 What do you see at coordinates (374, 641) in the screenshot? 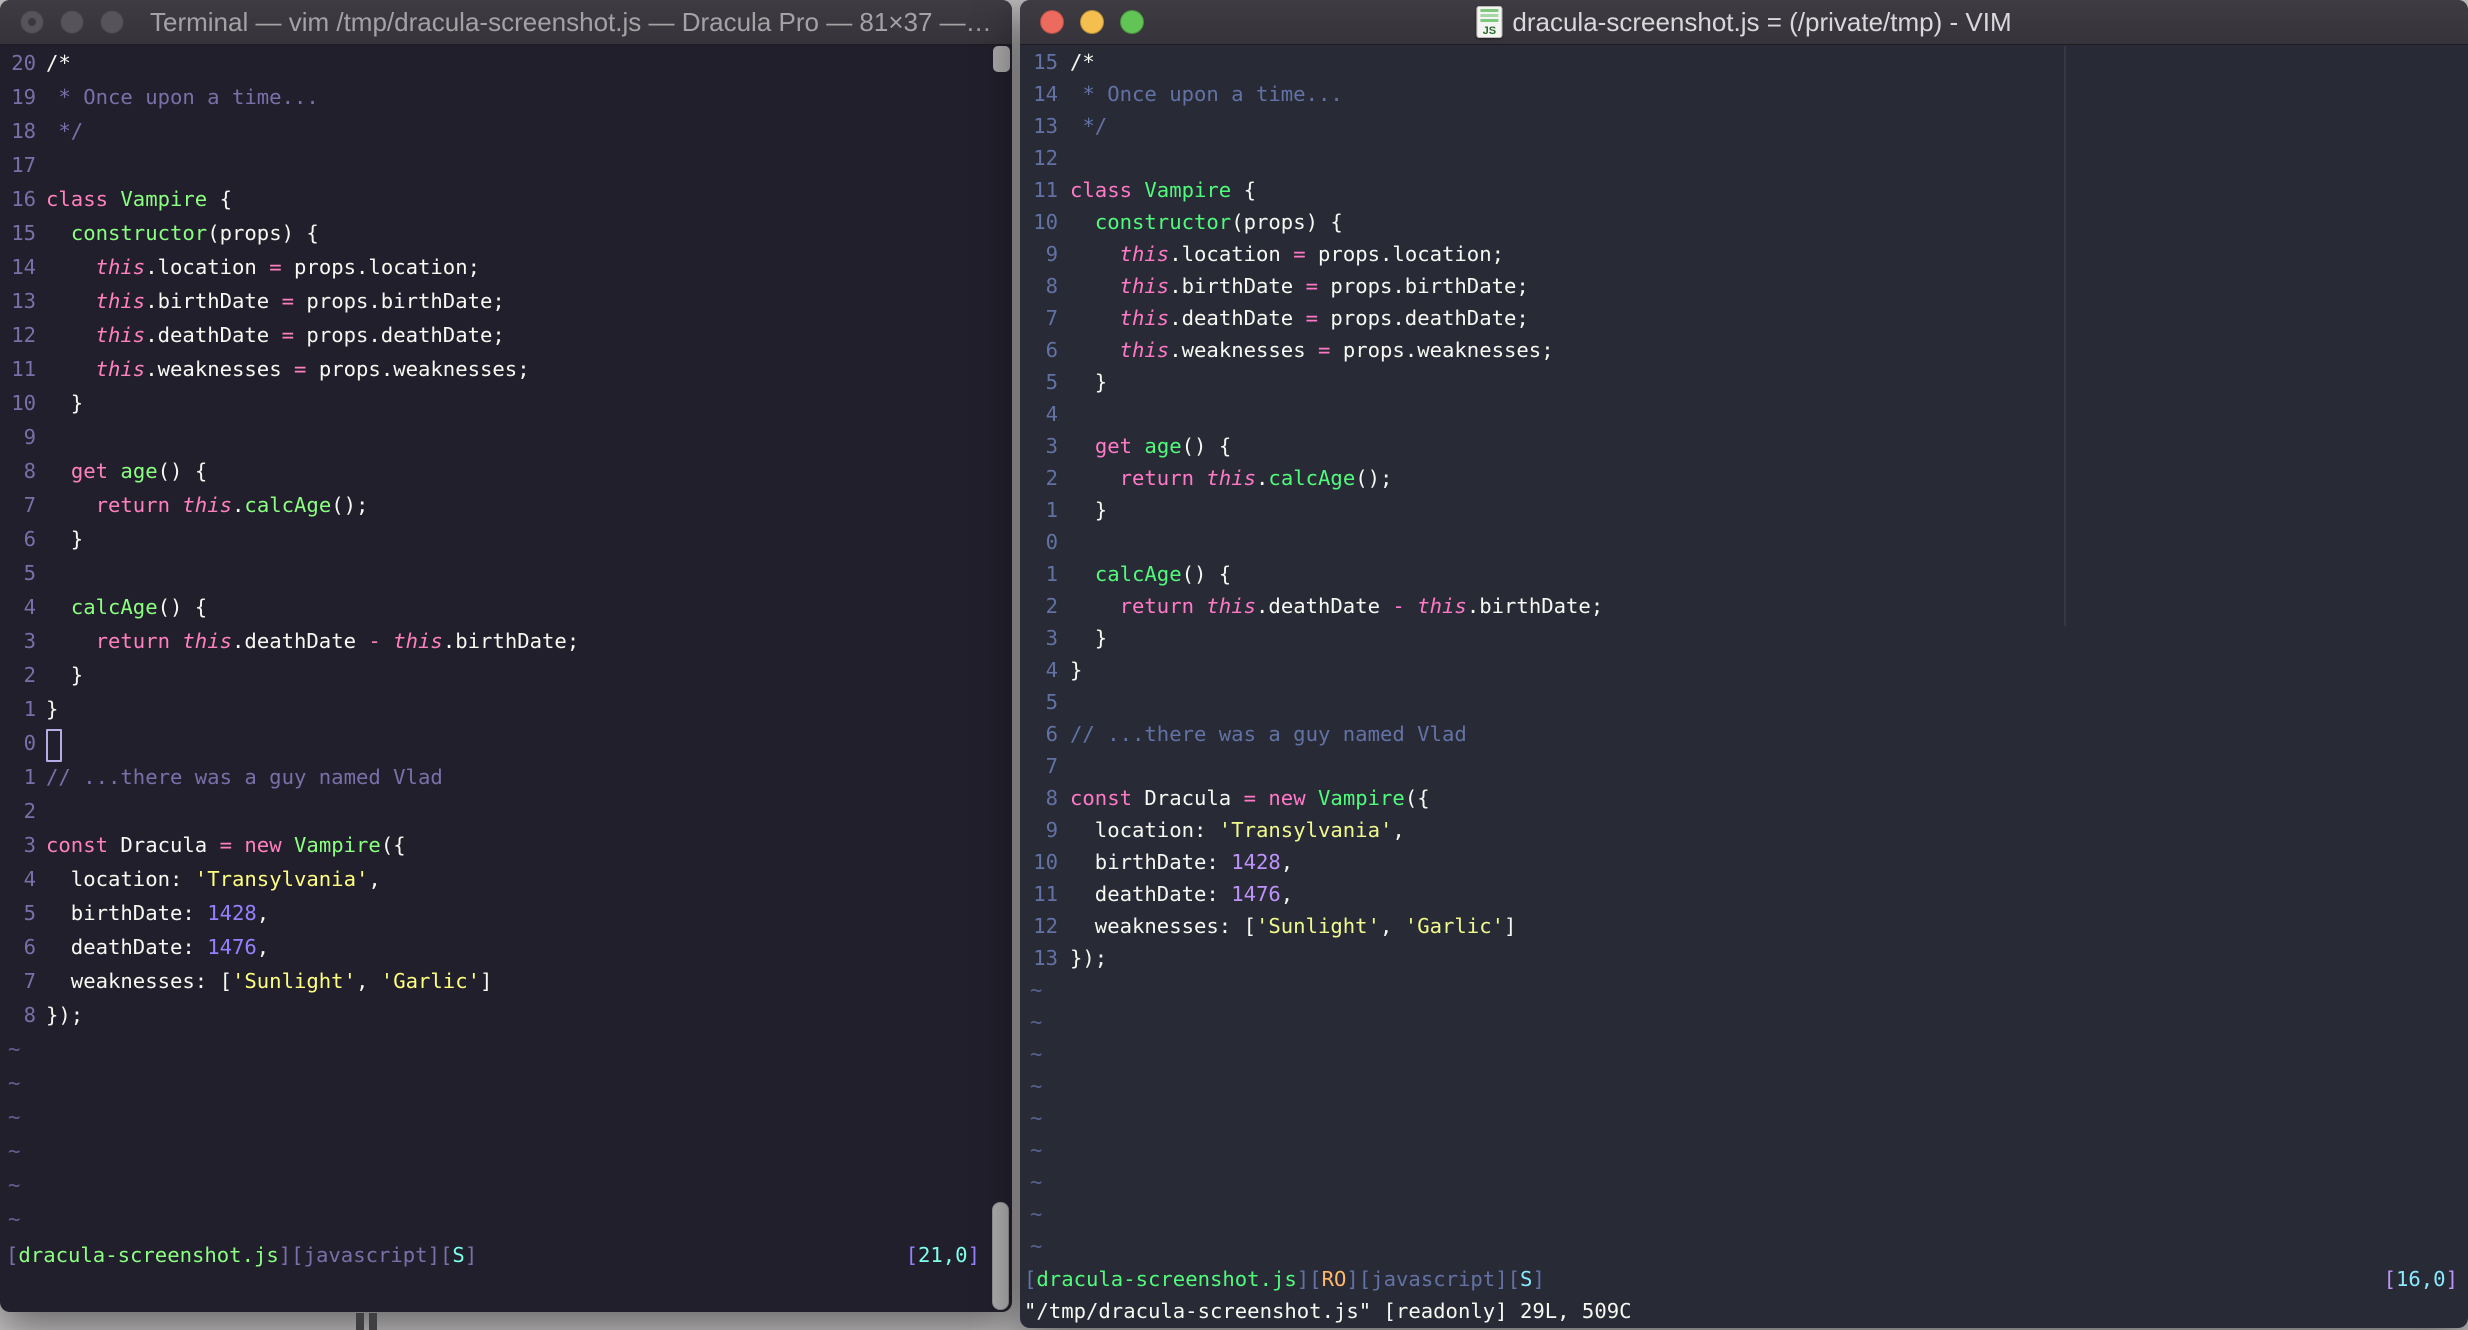
I see `code-segment: -` at bounding box center [374, 641].